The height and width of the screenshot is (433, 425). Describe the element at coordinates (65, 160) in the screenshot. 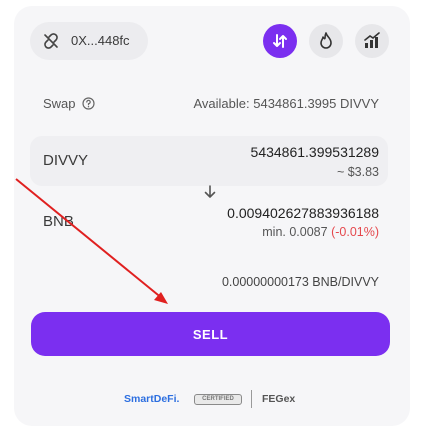

I see `from-token-symbol: DIVVY` at that location.